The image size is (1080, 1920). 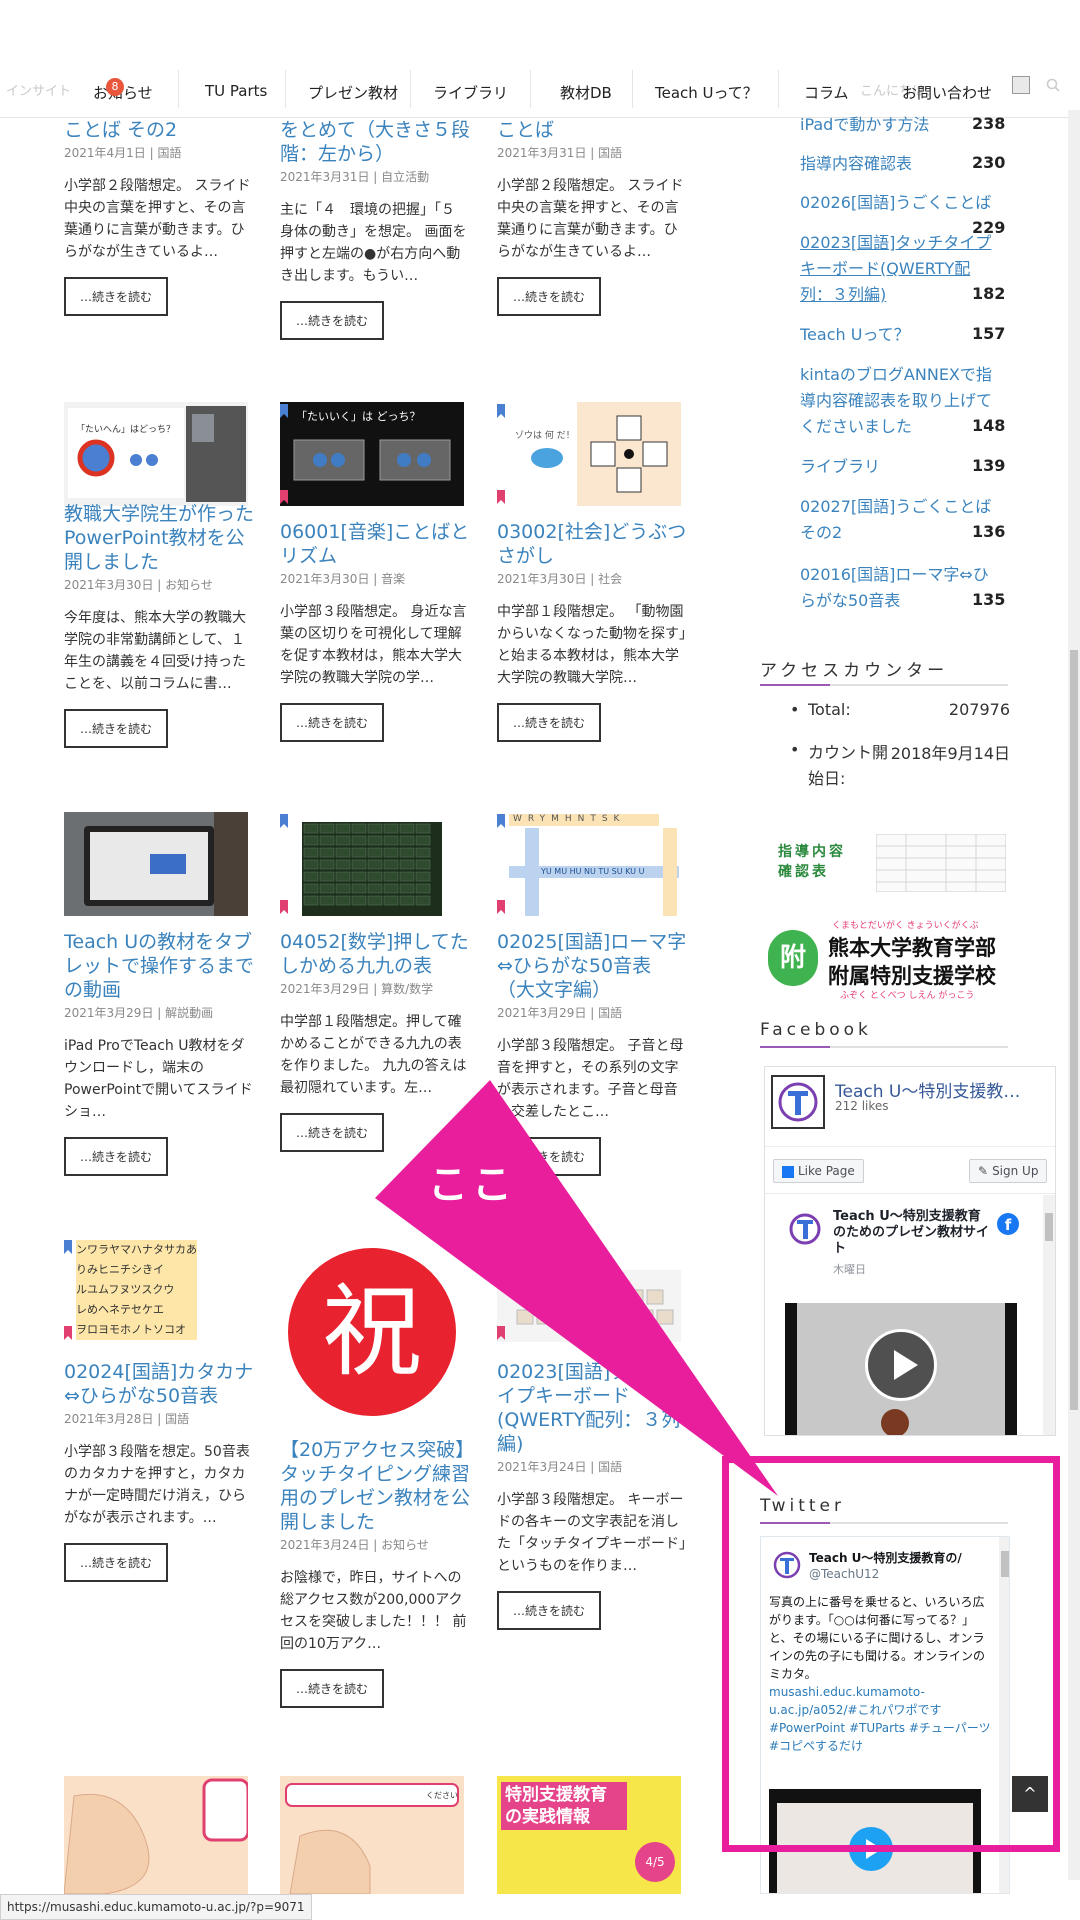 What do you see at coordinates (375, 142) in the screenshot?
I see `post-title: をとめて（大きさ５段階：左から）` at bounding box center [375, 142].